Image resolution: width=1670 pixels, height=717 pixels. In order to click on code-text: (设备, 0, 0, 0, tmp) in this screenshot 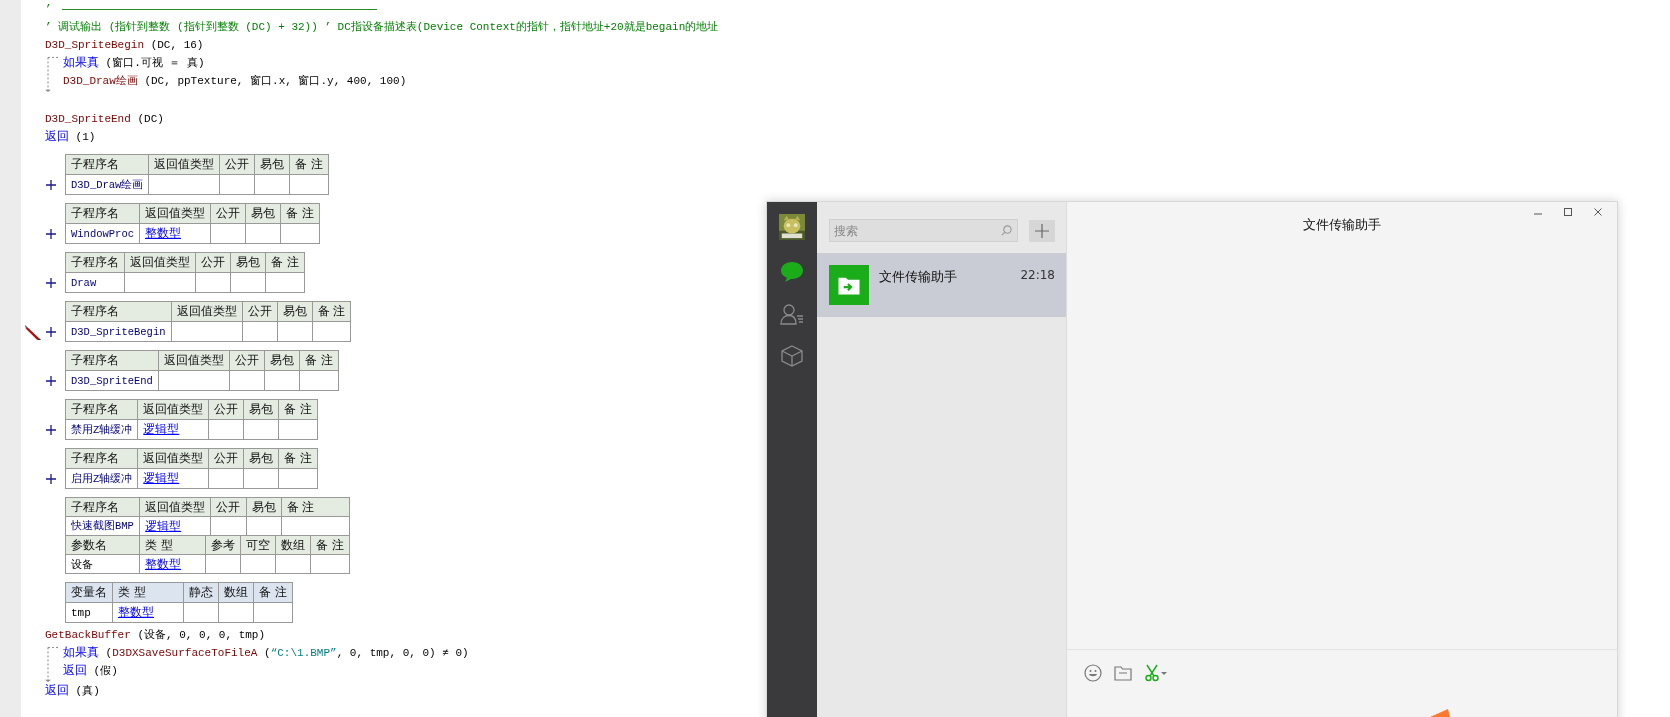, I will do `click(201, 635)`.